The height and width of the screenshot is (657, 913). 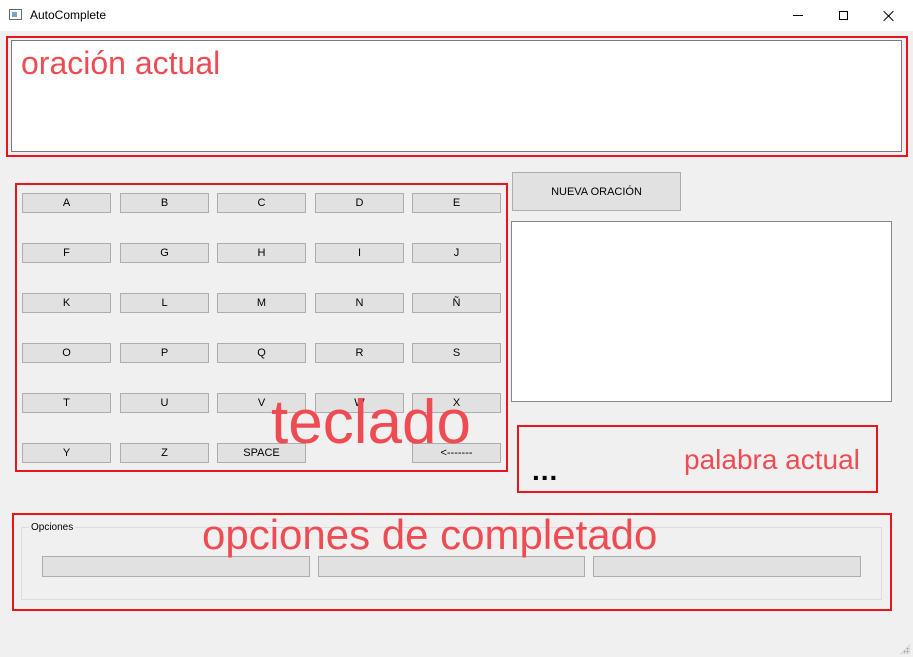 I want to click on key-ñ: Ñ, so click(x=456, y=303).